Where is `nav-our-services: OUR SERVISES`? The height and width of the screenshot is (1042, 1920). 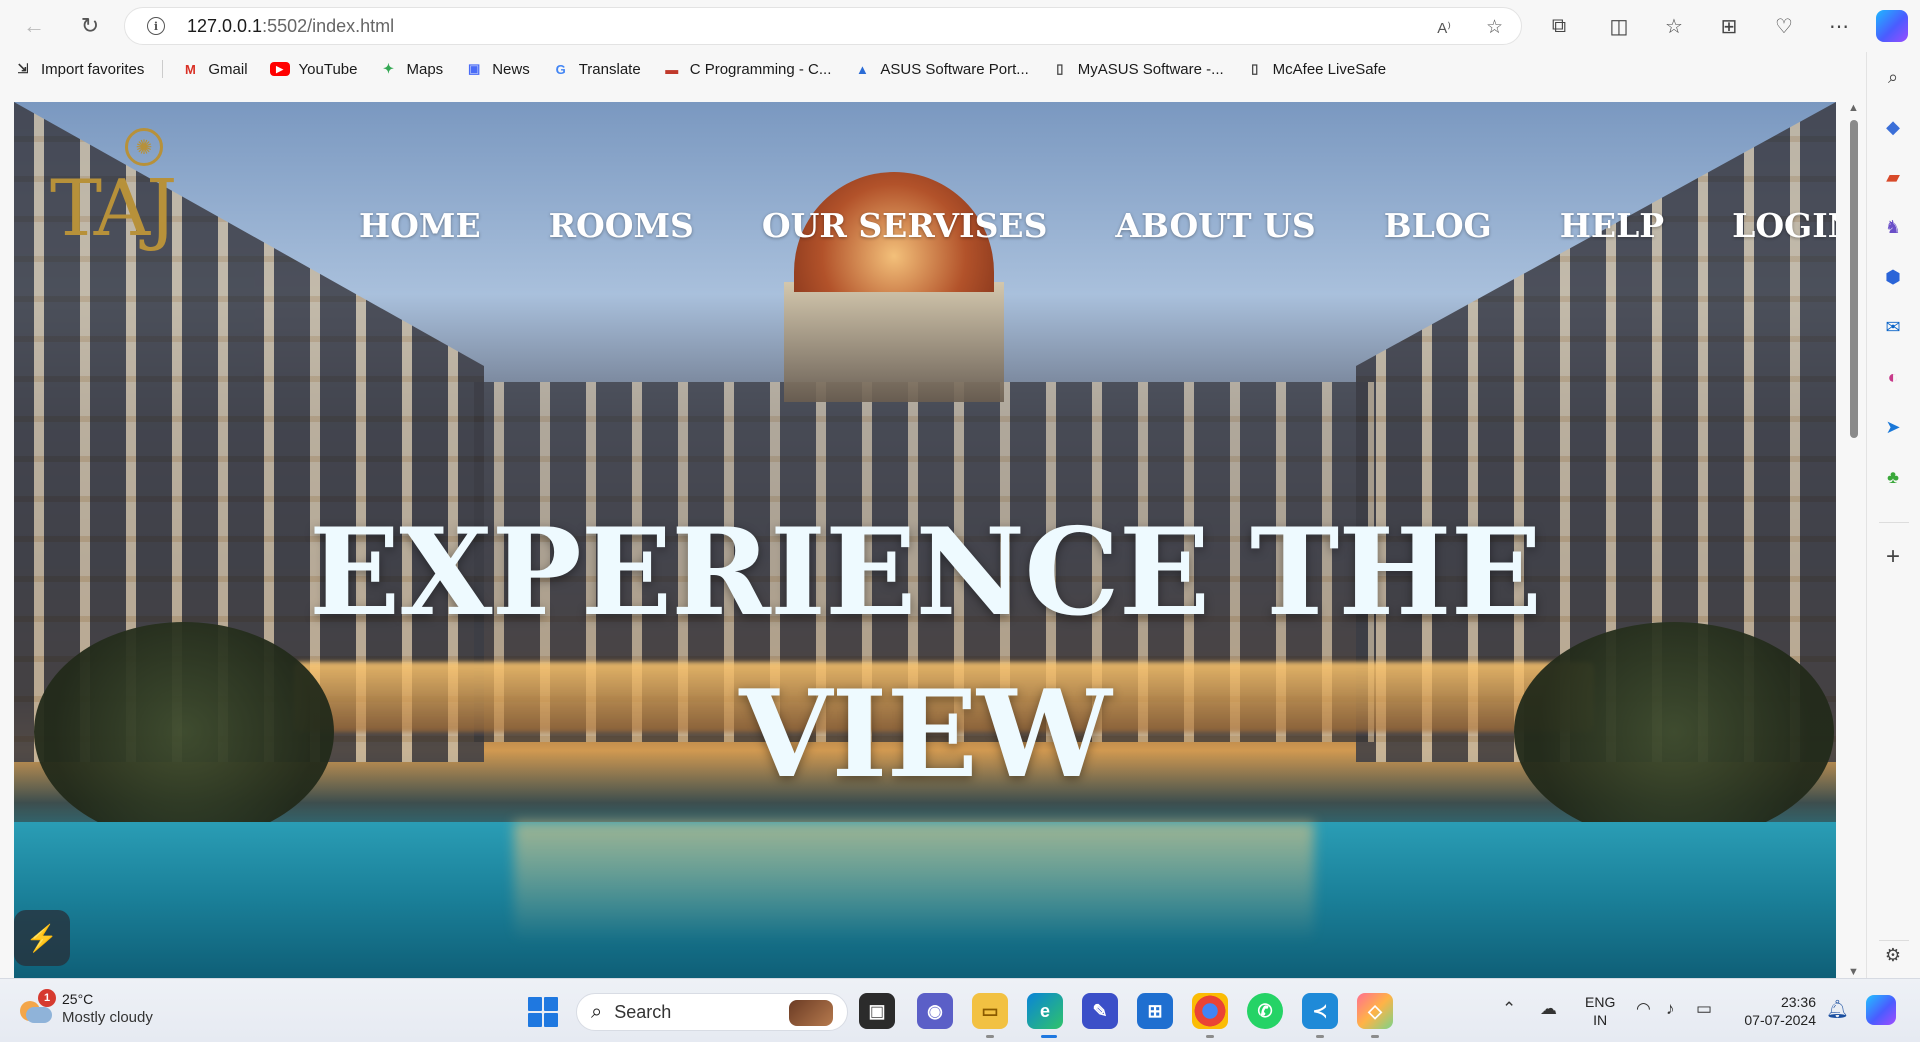
nav-our-services: OUR SERVISES is located at coordinates (905, 225).